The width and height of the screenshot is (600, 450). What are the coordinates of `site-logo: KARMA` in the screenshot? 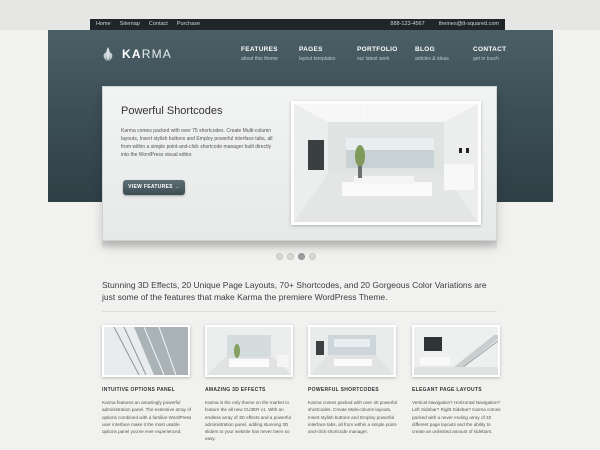 It's located at (136, 54).